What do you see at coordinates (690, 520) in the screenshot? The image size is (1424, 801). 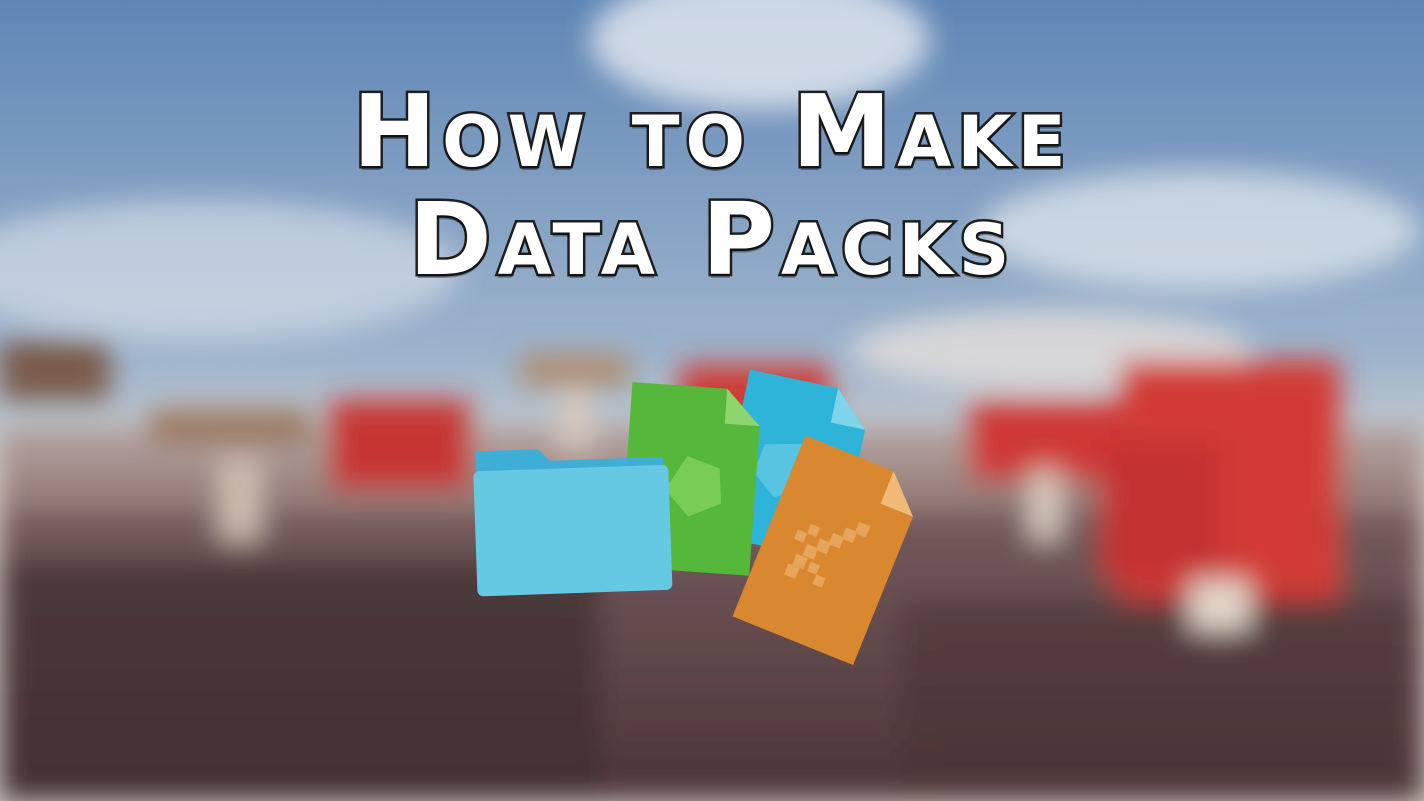 I see `data-pack-icons` at bounding box center [690, 520].